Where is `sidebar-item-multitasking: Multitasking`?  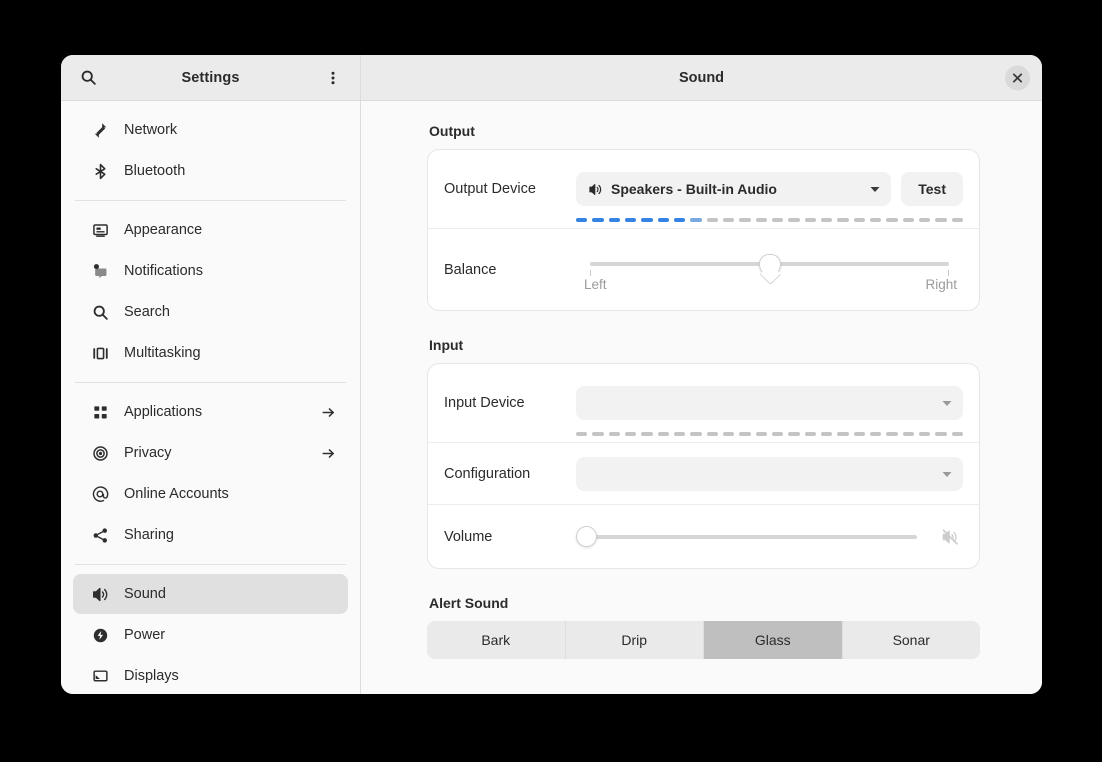
sidebar-item-multitasking: Multitasking is located at coordinates (210, 353).